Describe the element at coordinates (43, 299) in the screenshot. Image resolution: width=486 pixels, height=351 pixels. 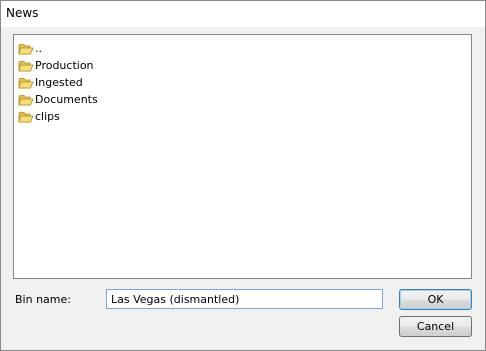
I see `bin-name-label: Bin name:` at that location.